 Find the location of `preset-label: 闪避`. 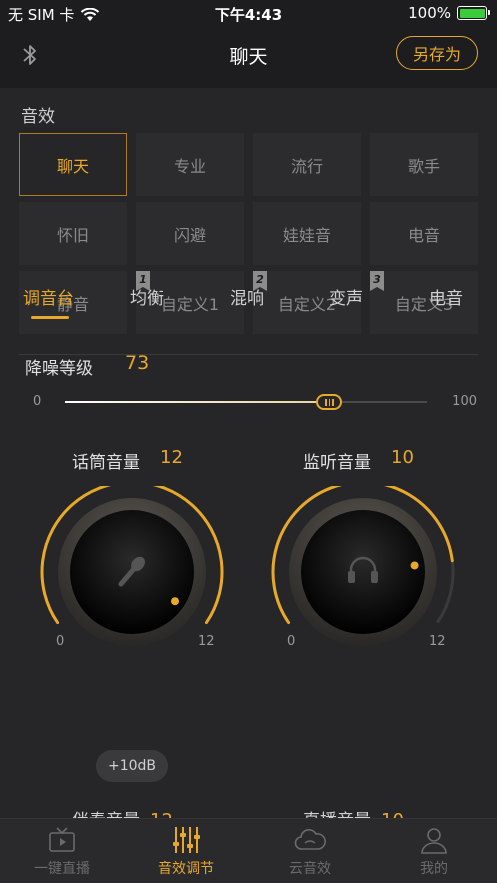

preset-label: 闪避 is located at coordinates (189, 235).